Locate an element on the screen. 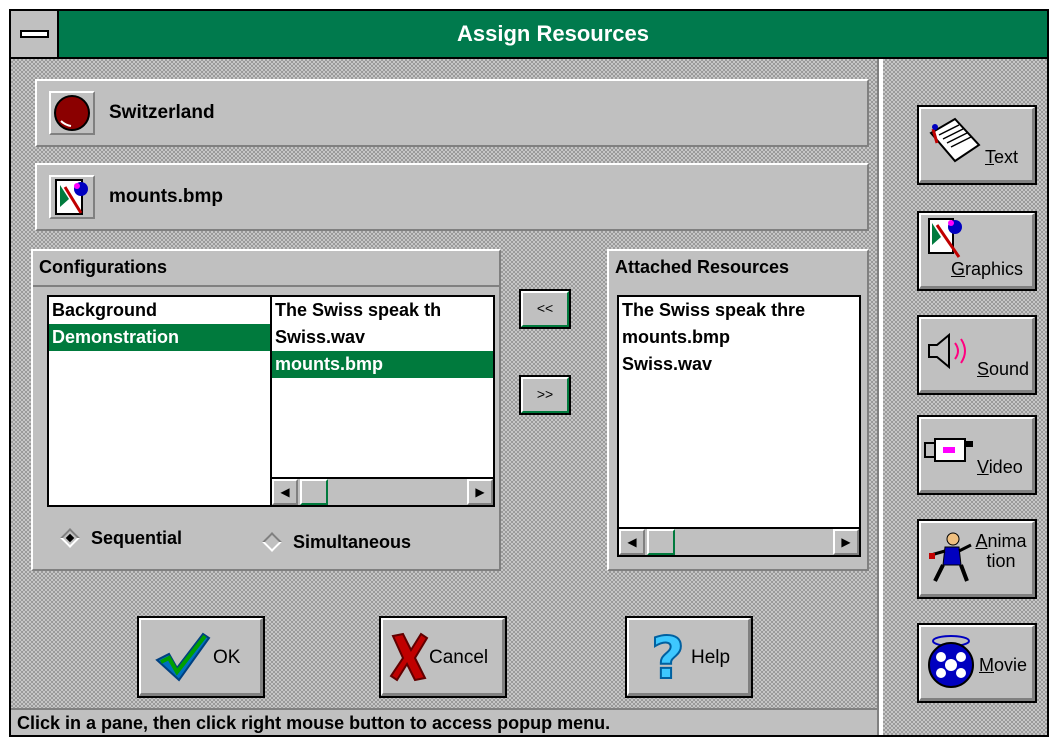 The width and height of the screenshot is (1057, 745). configuration-resource-item: mounts.bmp is located at coordinates (382, 364).